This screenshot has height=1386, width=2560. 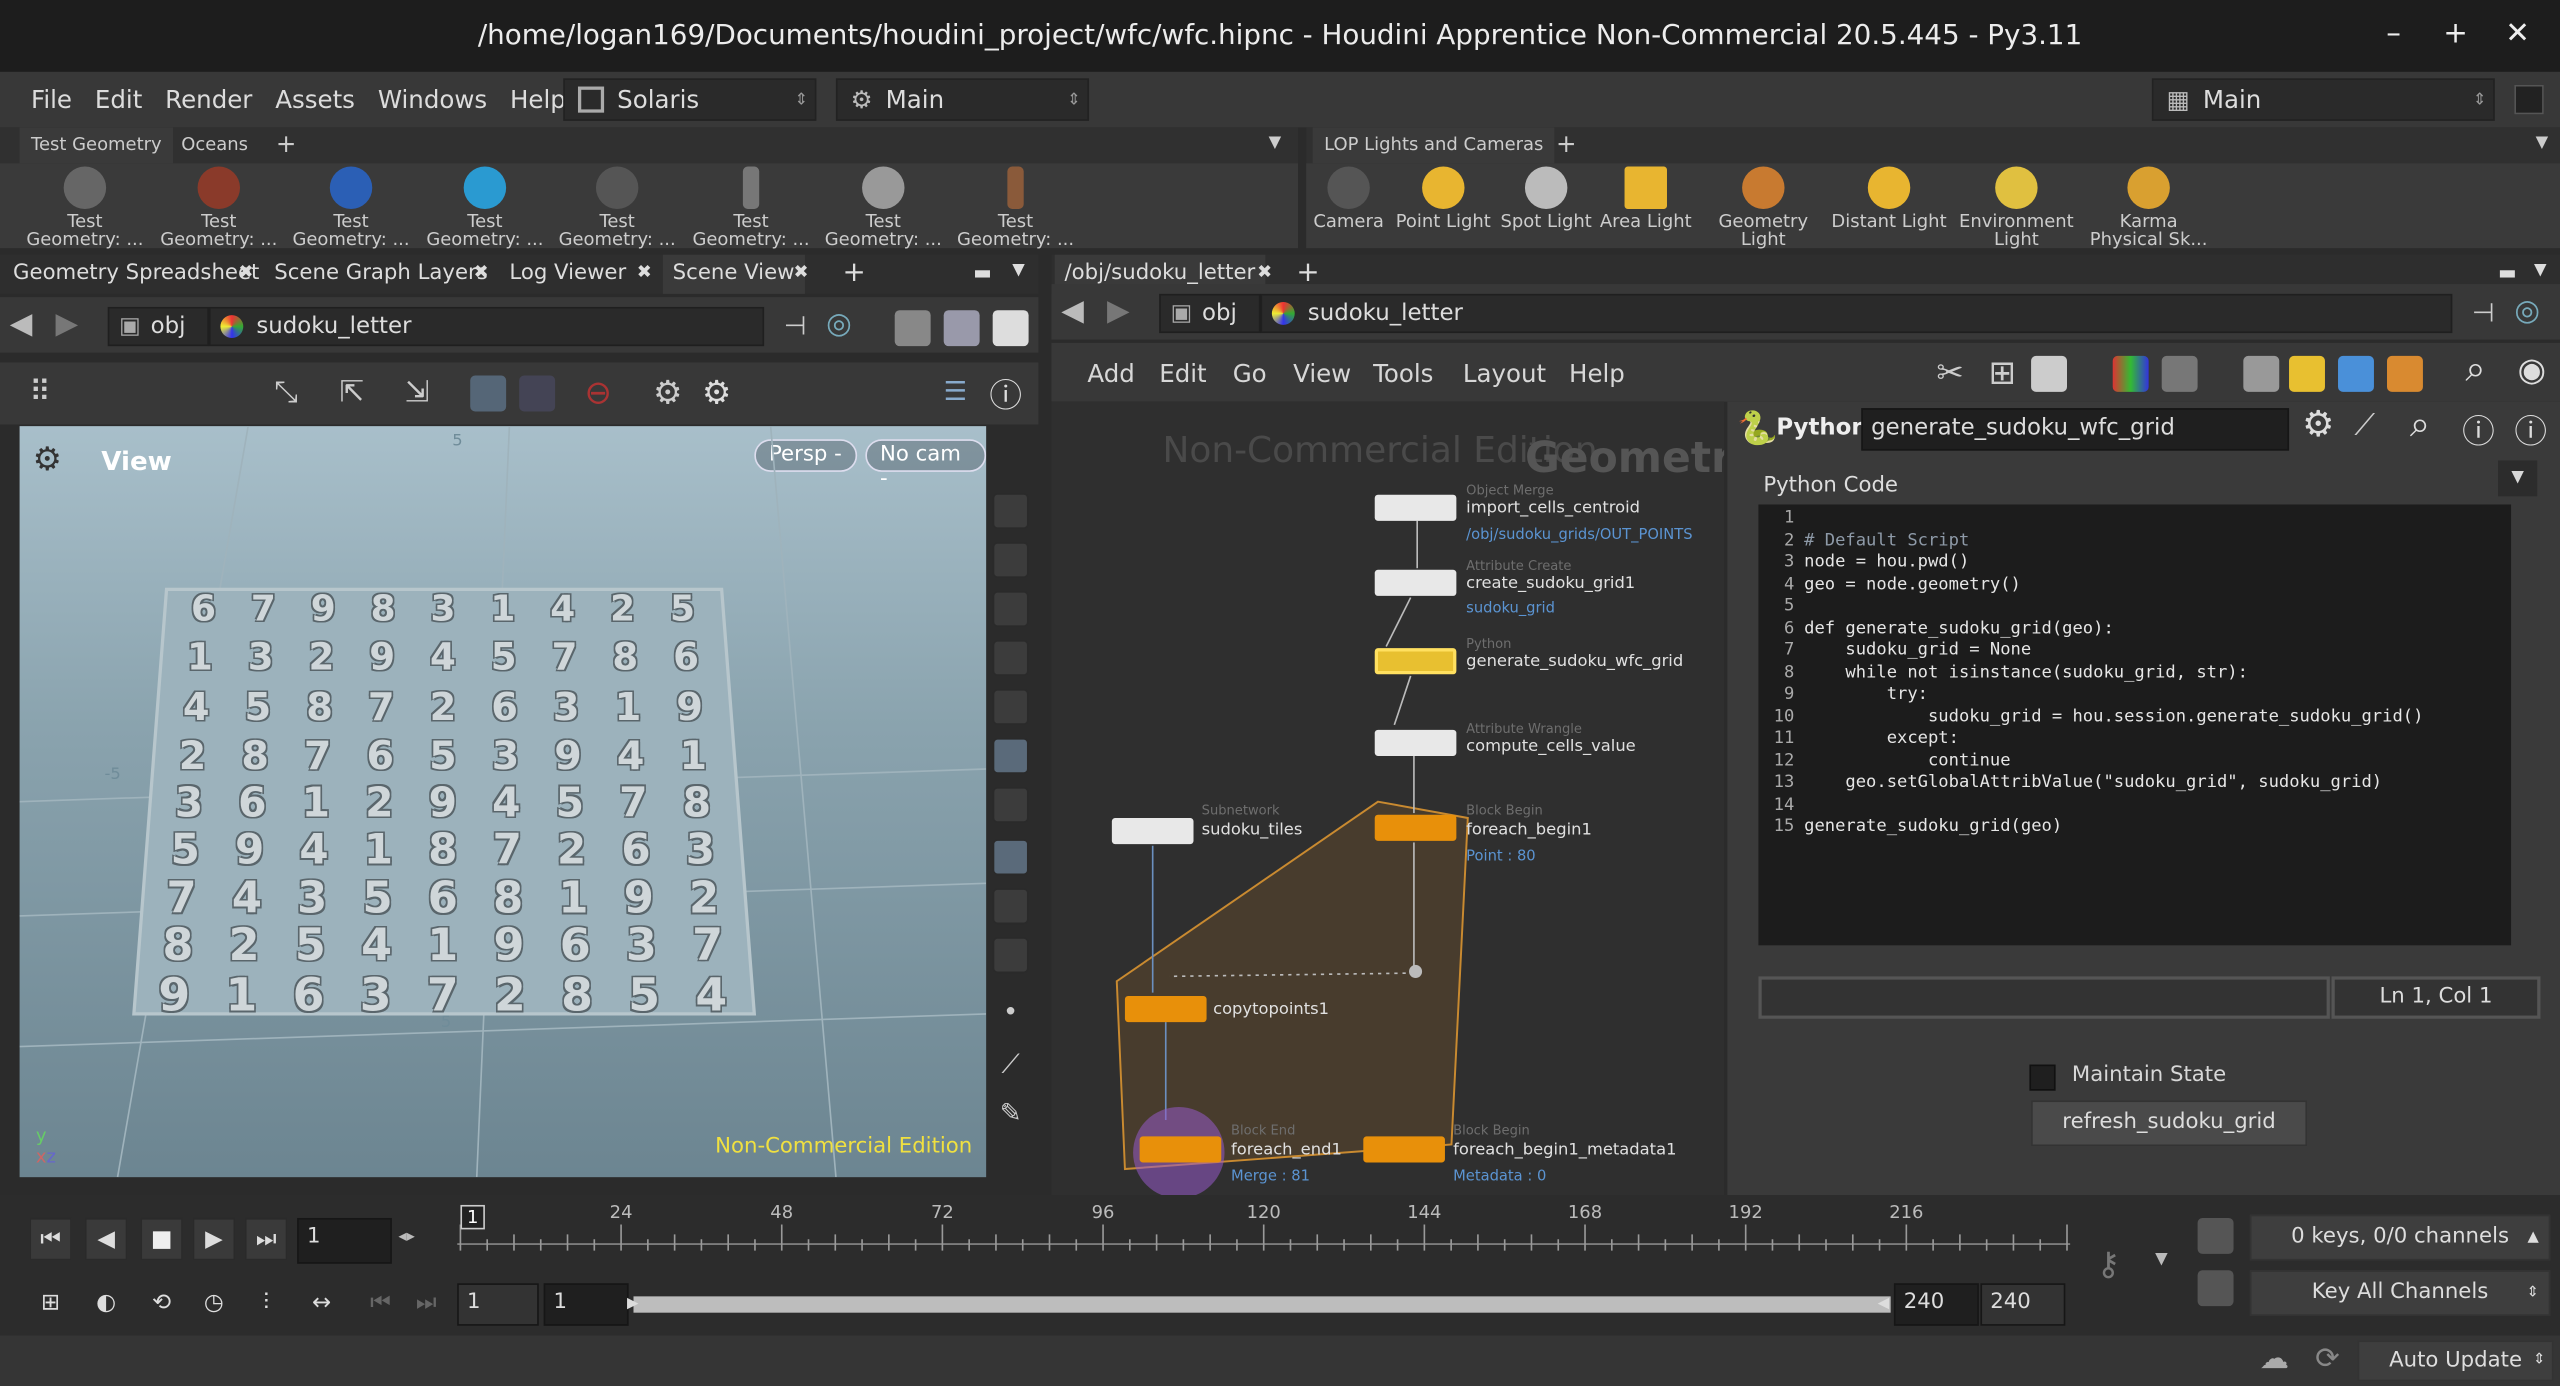 What do you see at coordinates (321, 1304) in the screenshot?
I see `range-icon: ↔` at bounding box center [321, 1304].